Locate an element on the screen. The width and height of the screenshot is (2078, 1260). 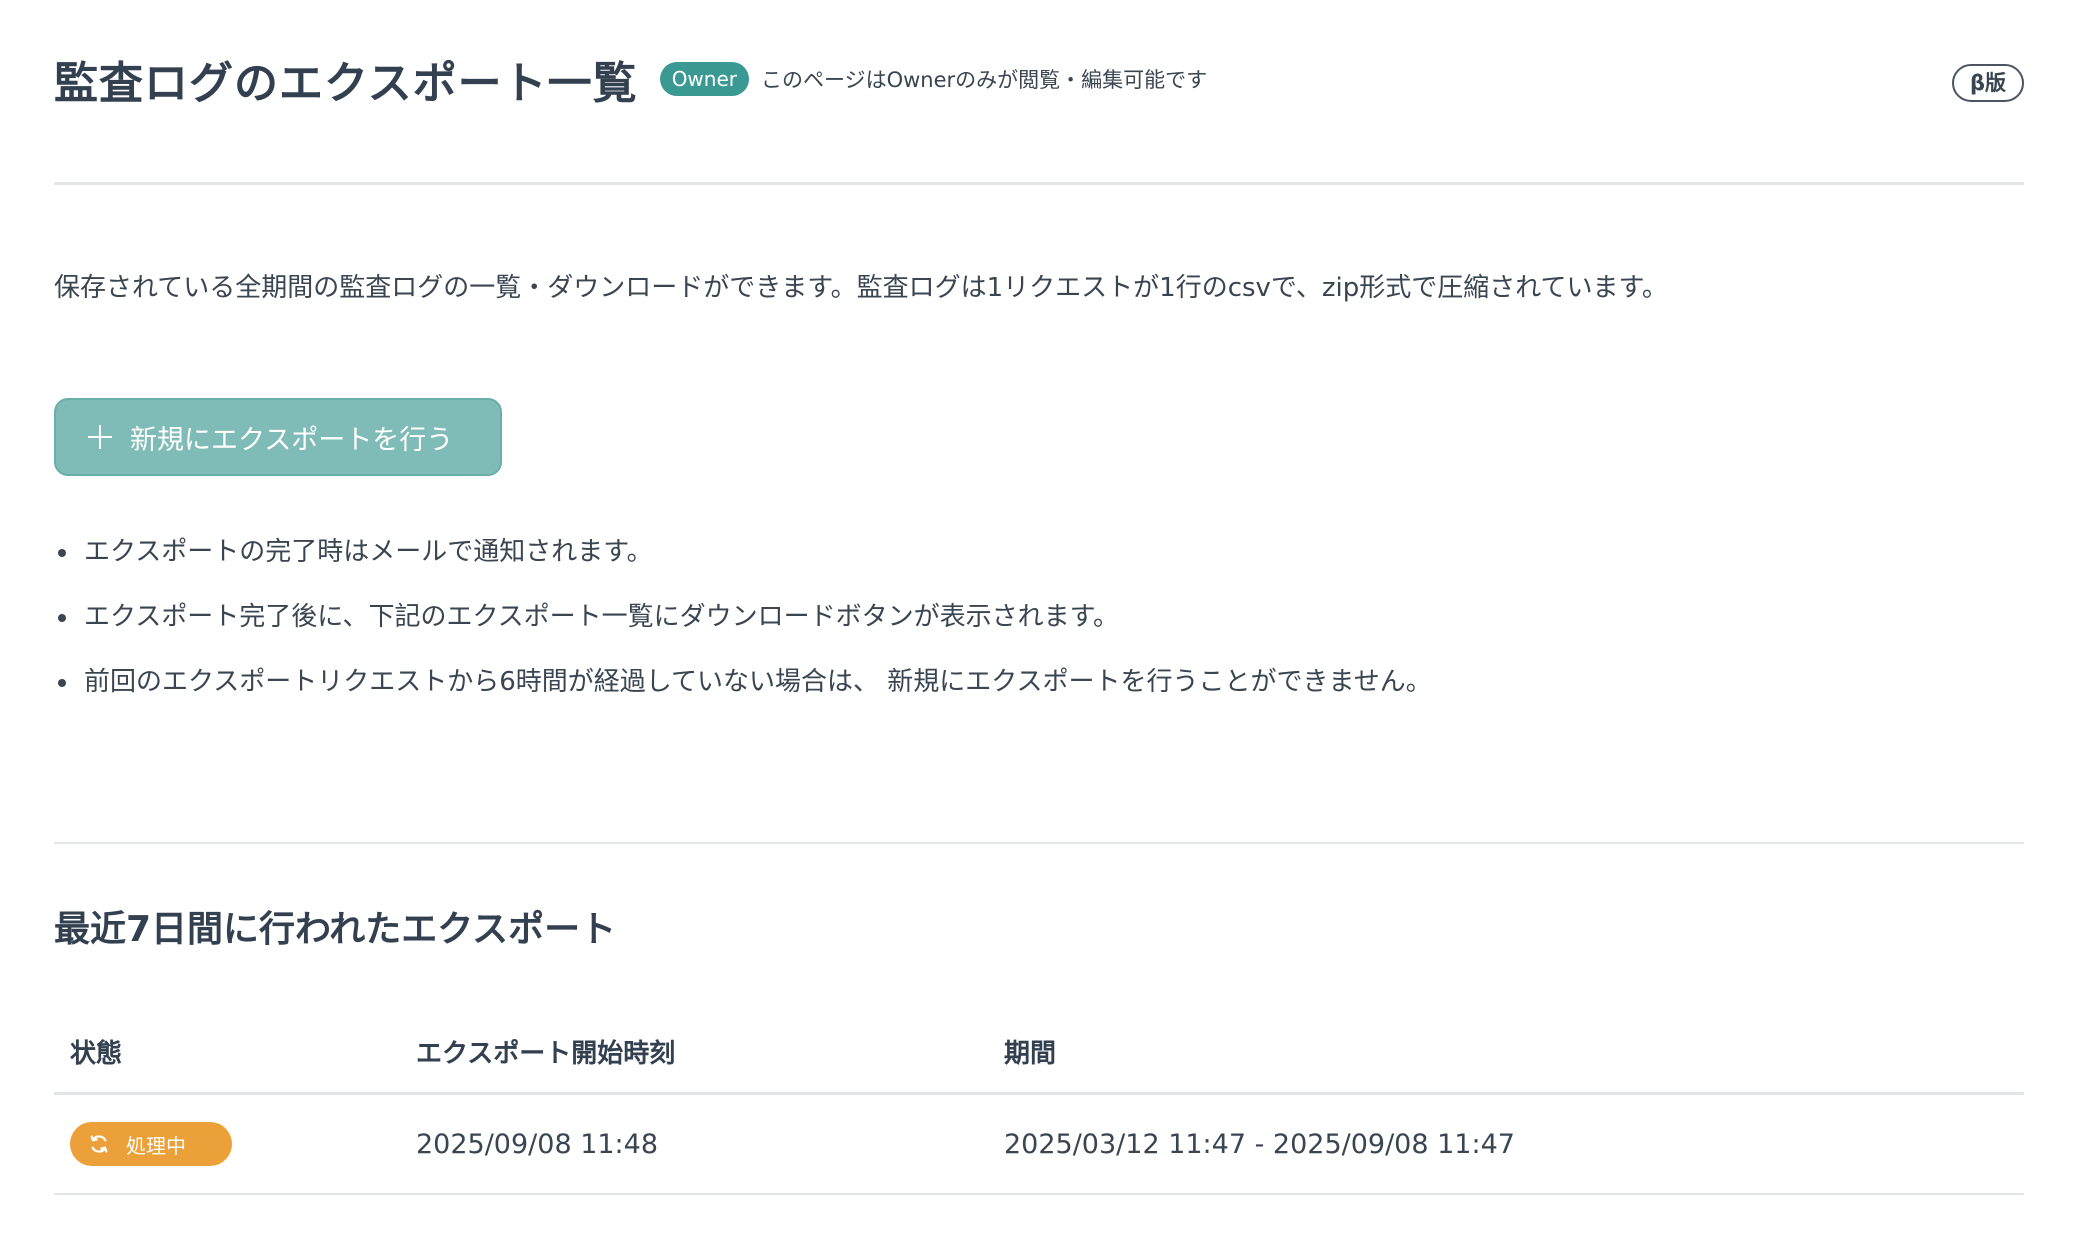
plus-icon is located at coordinates (100, 437).